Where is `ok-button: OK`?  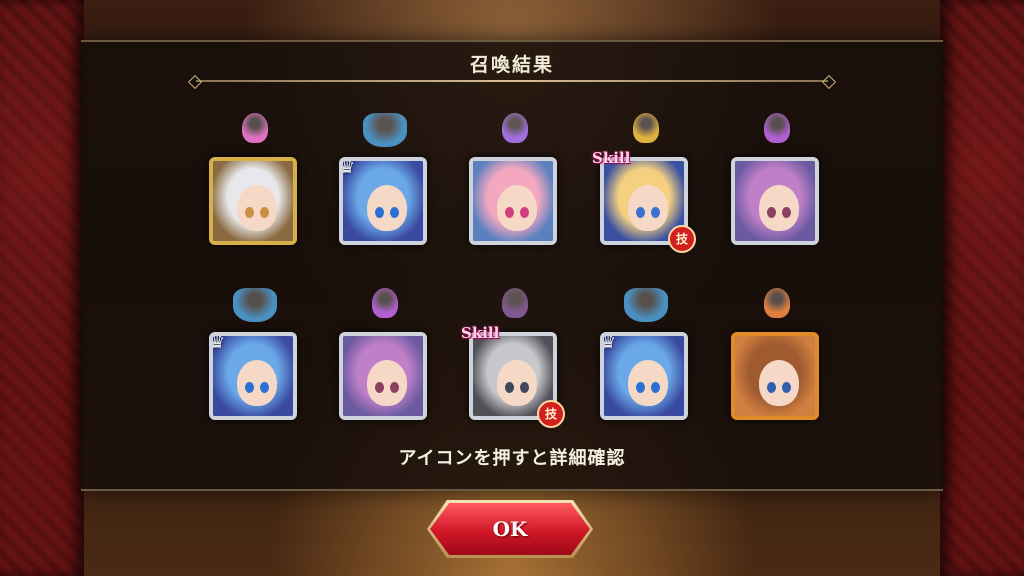
ok-button: OK is located at coordinates (510, 529).